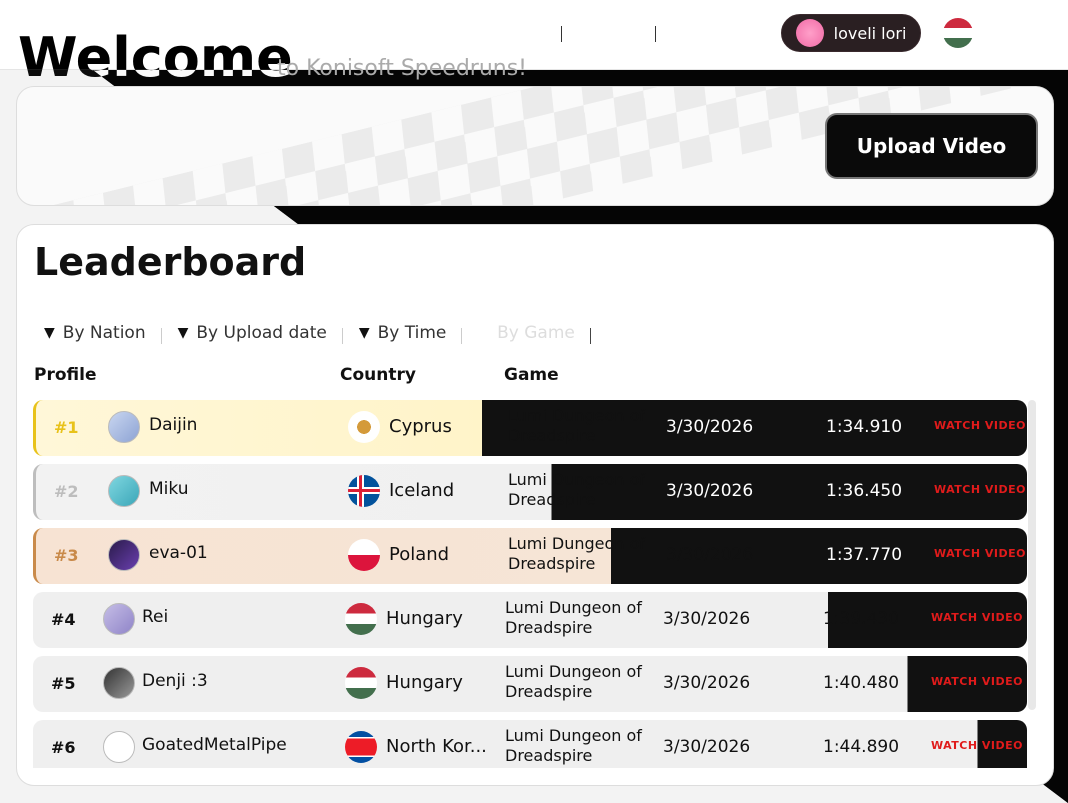 This screenshot has width=1068, height=803. I want to click on country-name: Iceland, so click(422, 490).